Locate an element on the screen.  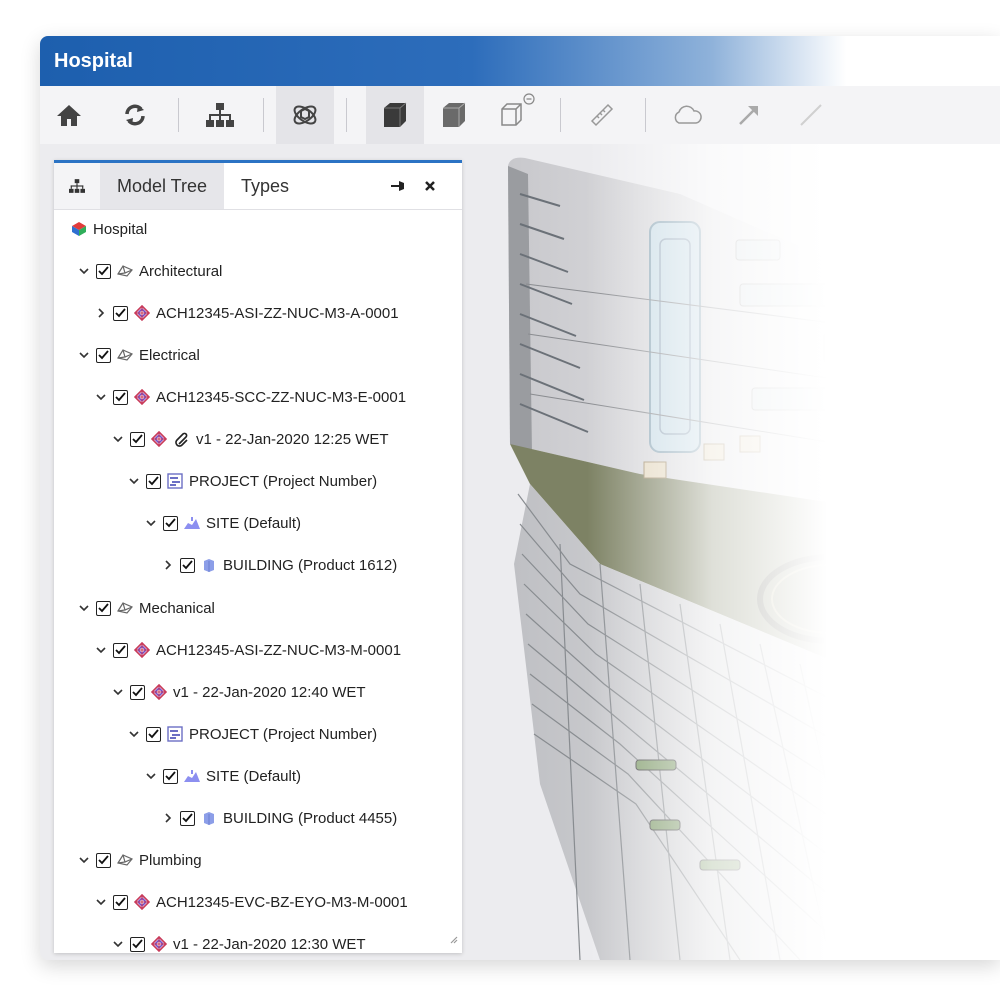
tree-item-model: ACH12345-ASI-ZZ-NUC-M3-A-0001 is located at coordinates (247, 313).